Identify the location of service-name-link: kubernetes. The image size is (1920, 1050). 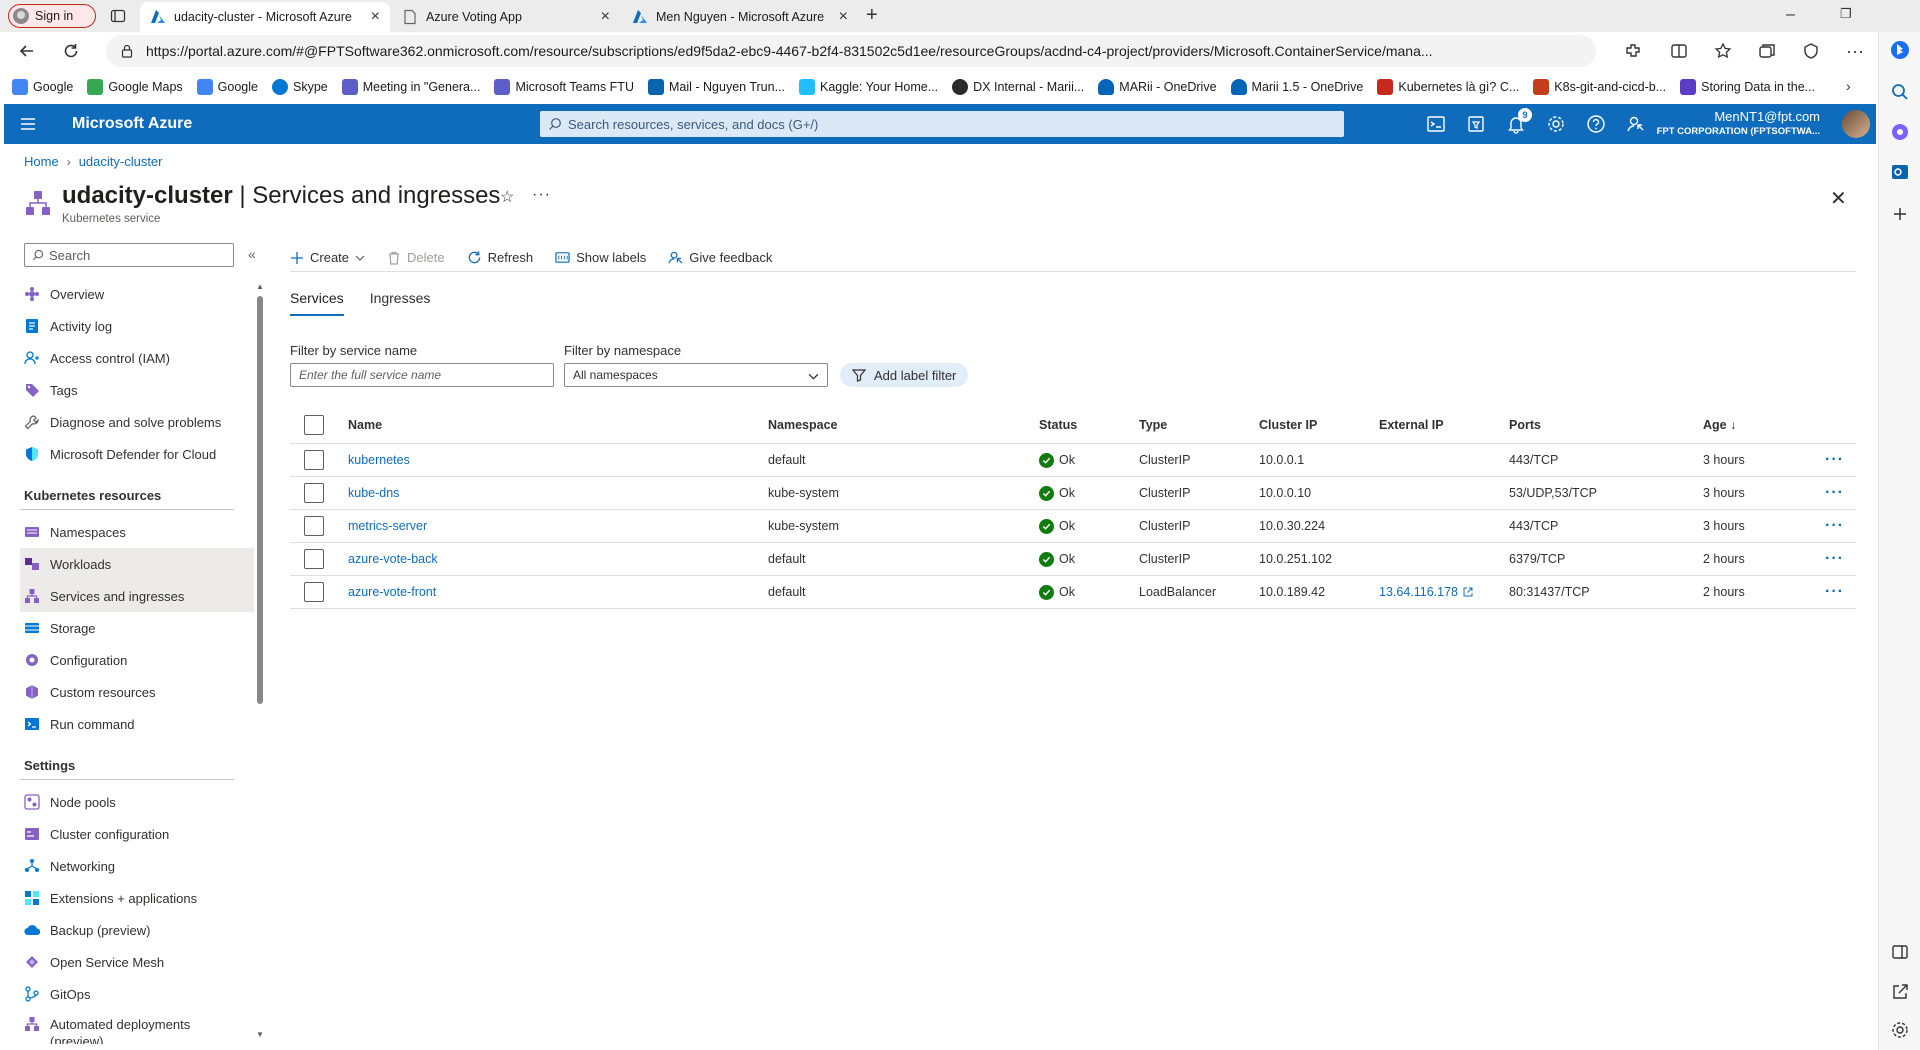
(379, 460).